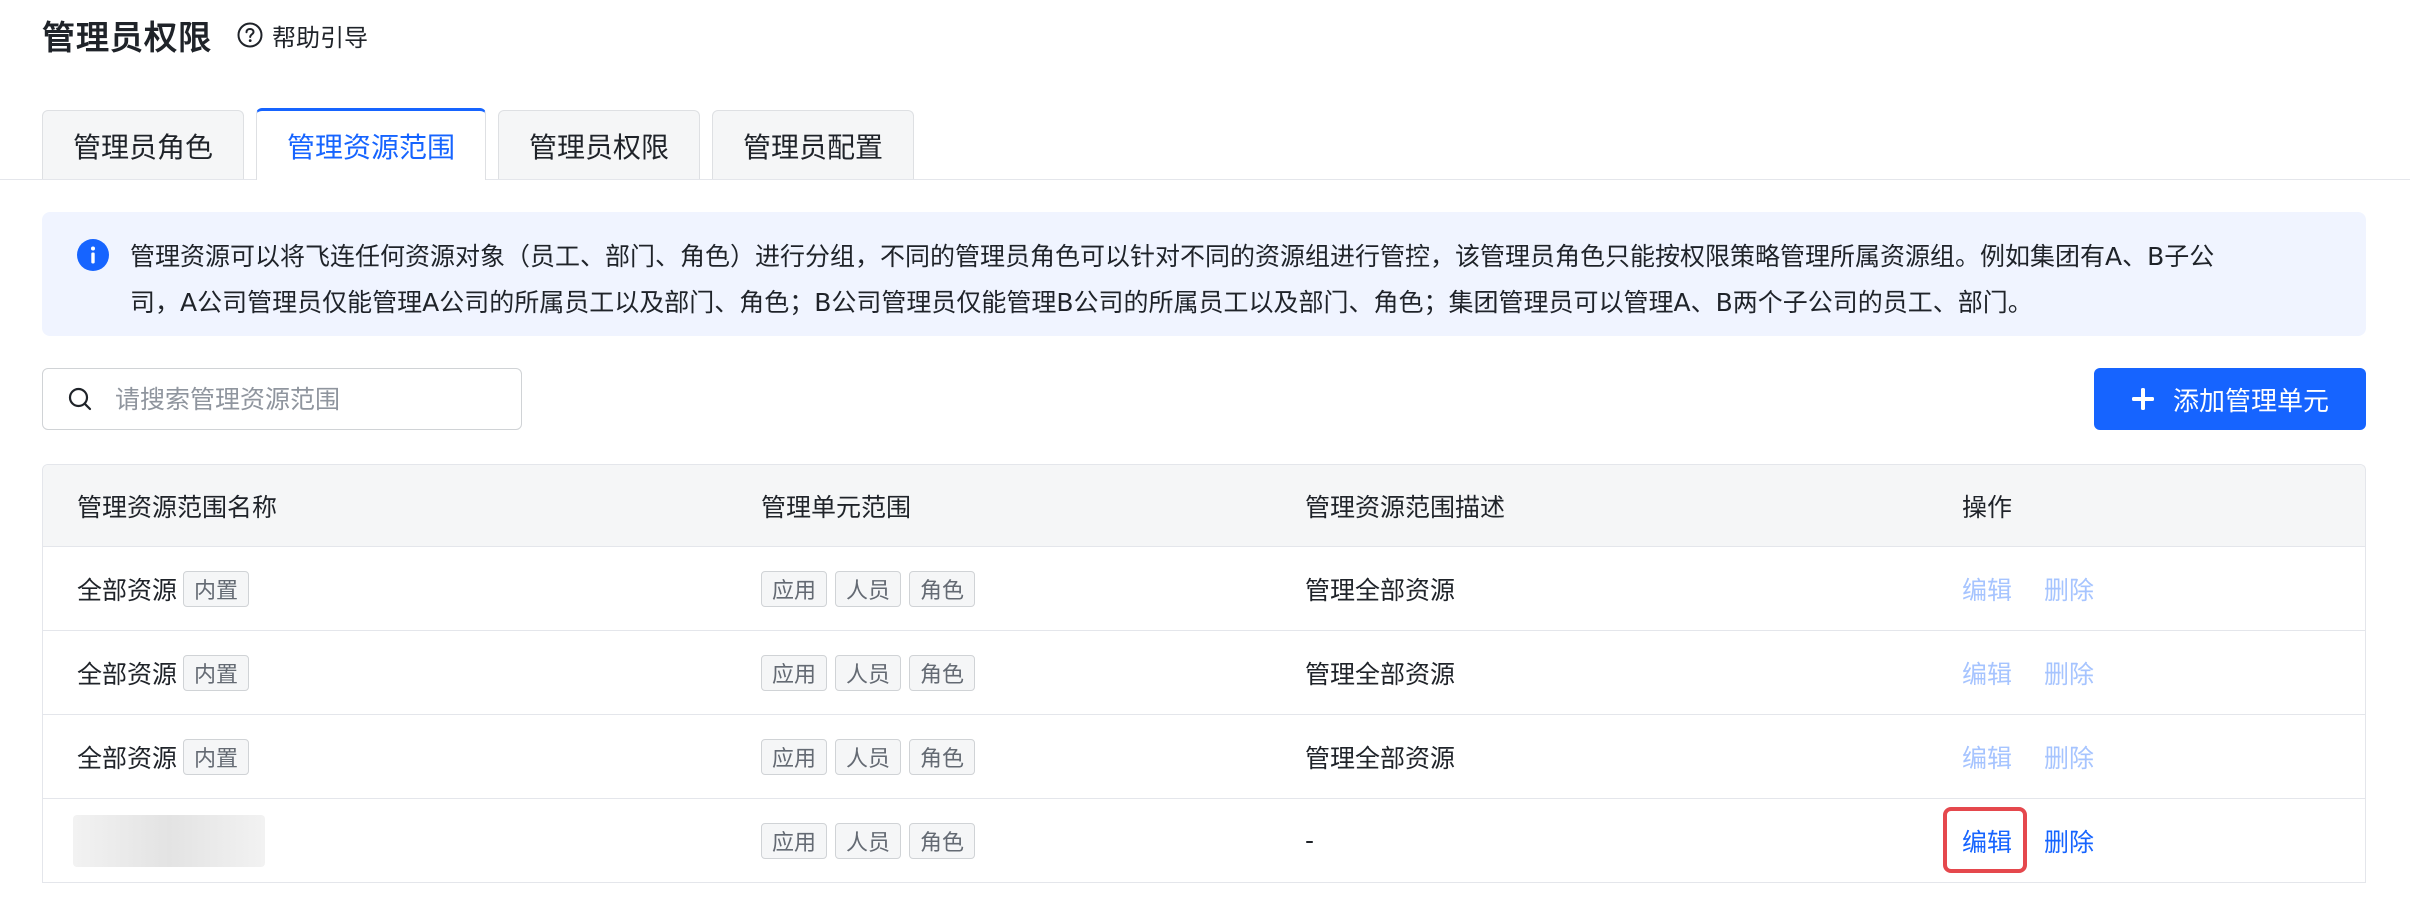  I want to click on column-header-name: 管理资源范围名称, so click(177, 507).